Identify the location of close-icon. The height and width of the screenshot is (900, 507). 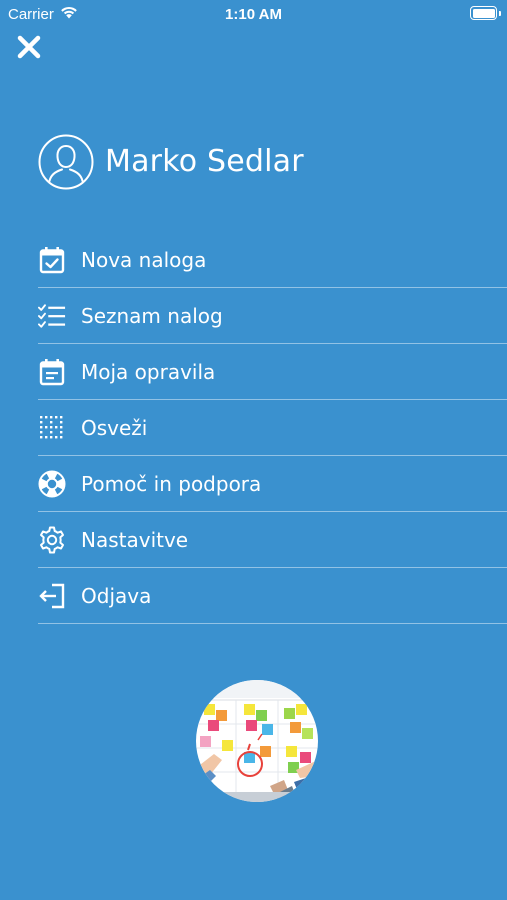
(29, 47).